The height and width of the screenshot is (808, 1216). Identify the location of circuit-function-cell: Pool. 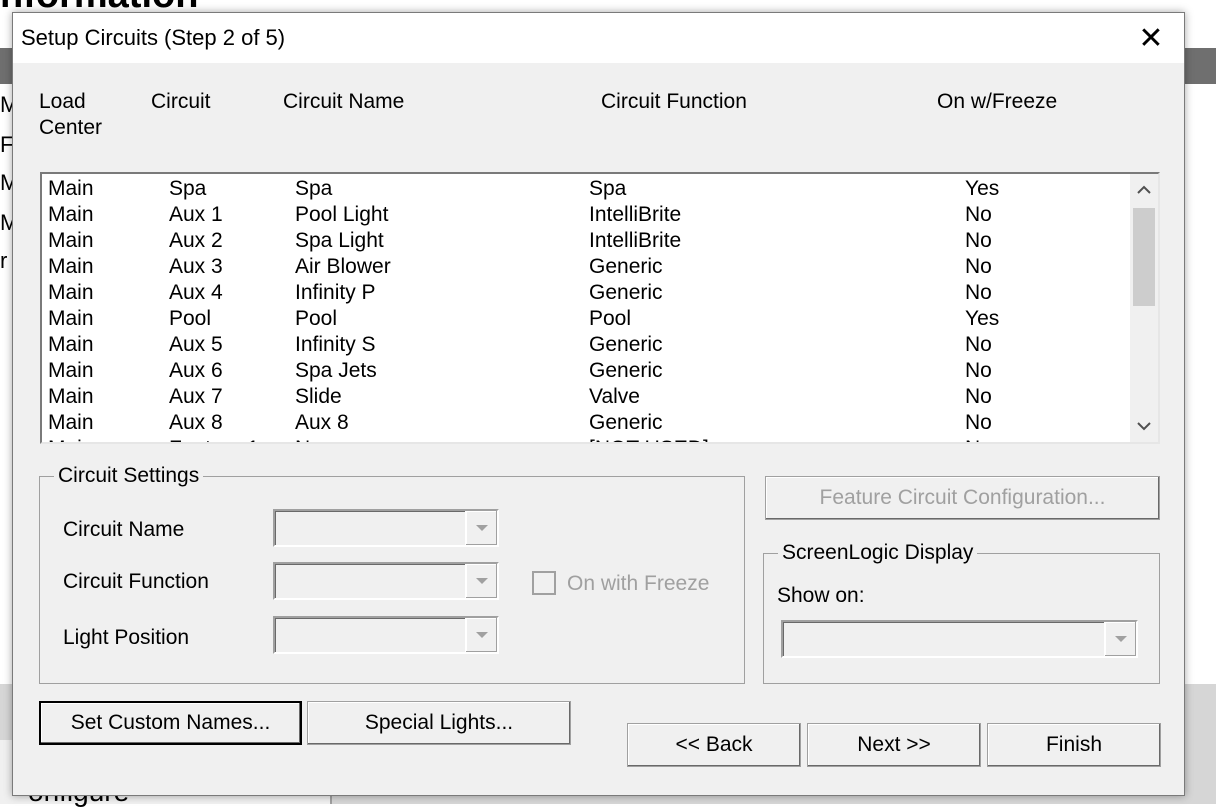
(610, 318).